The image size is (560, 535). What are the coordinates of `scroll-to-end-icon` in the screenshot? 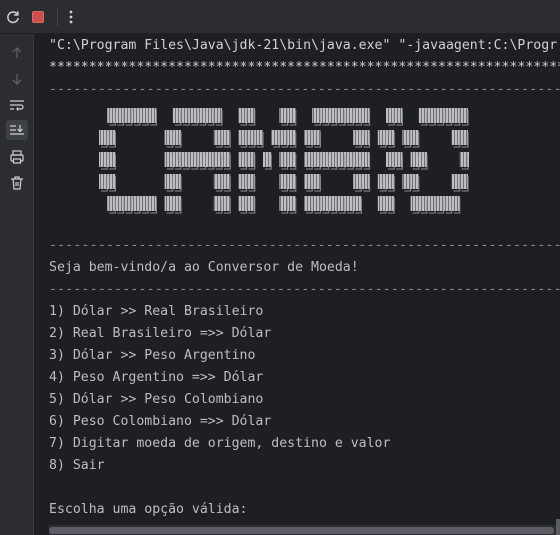 It's located at (17, 130).